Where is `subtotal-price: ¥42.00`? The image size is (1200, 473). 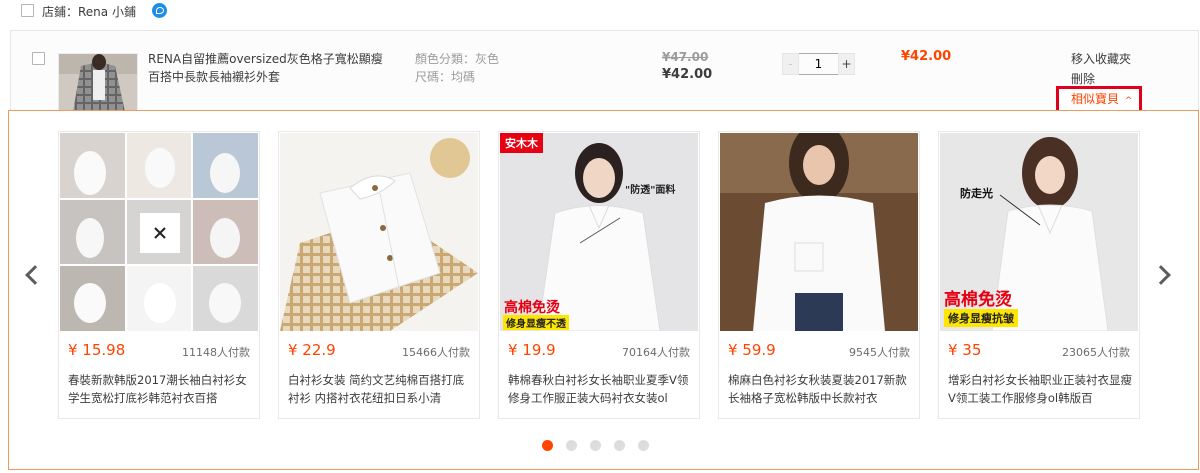 subtotal-price: ¥42.00 is located at coordinates (926, 56).